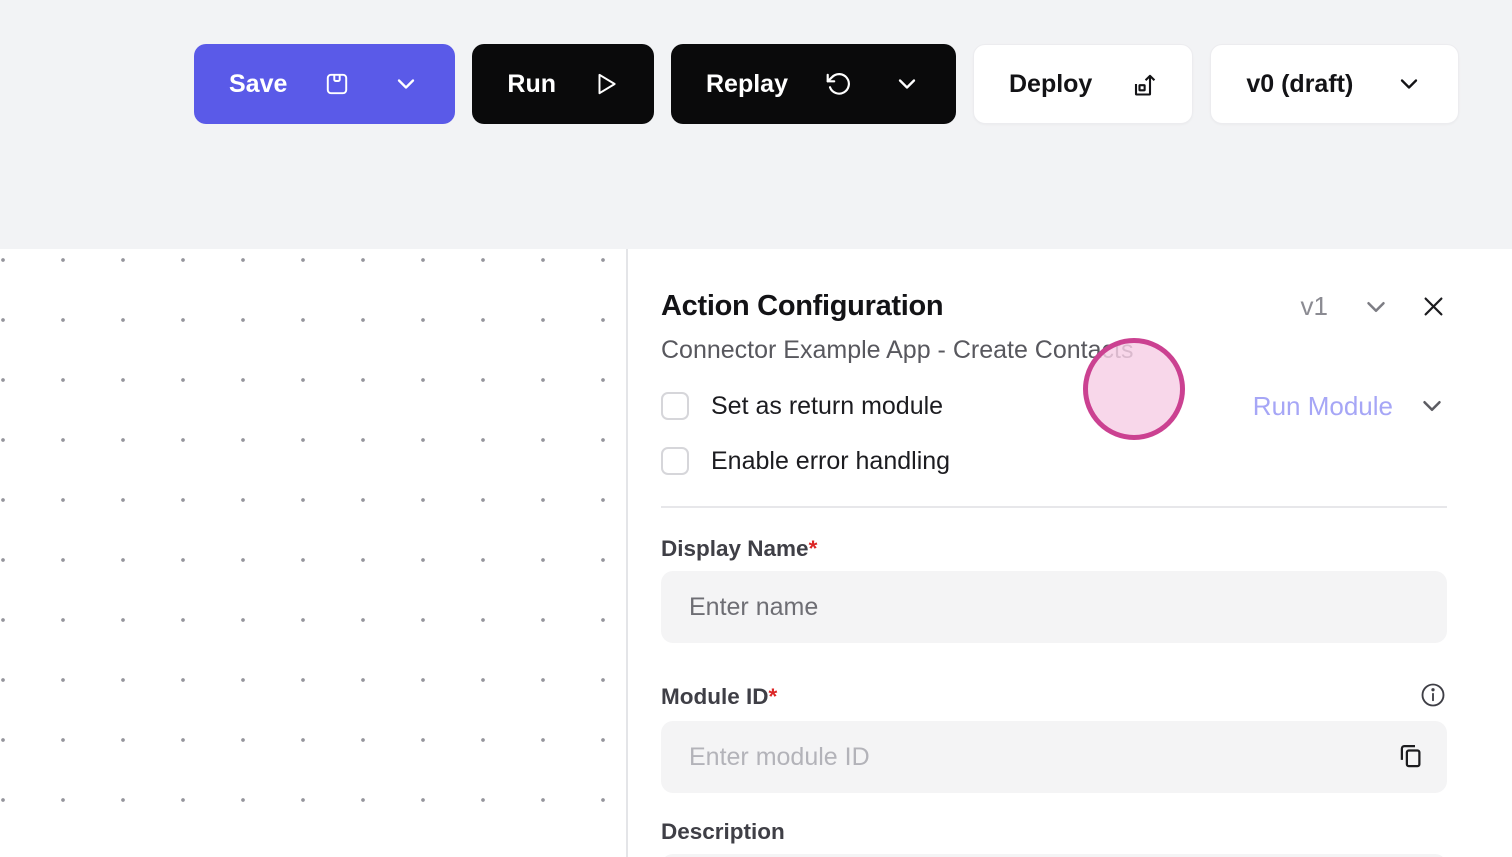 The height and width of the screenshot is (857, 1512). What do you see at coordinates (1054, 306) in the screenshot?
I see `panel-header: Action Configuration v1` at bounding box center [1054, 306].